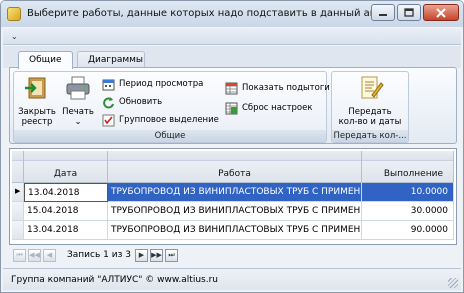  What do you see at coordinates (453, 283) in the screenshot?
I see `resize-grip-icon` at bounding box center [453, 283].